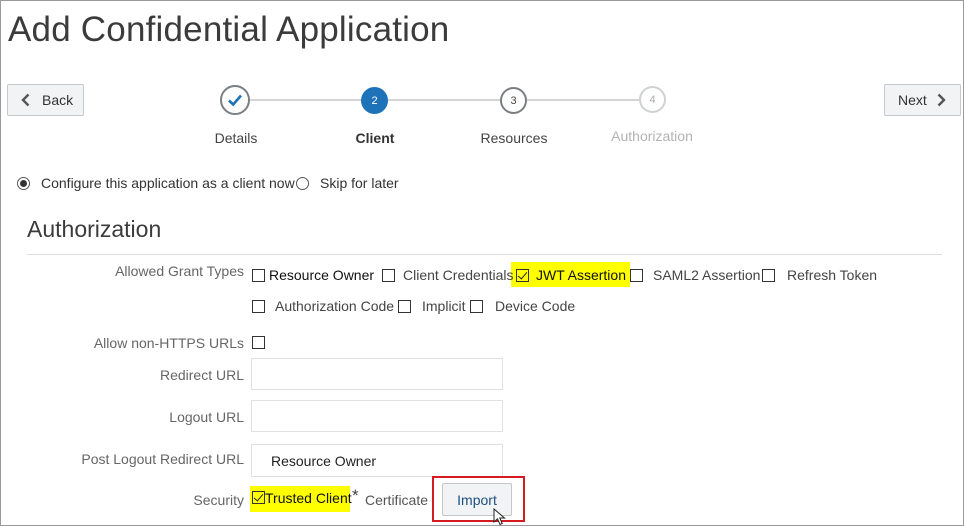  Describe the element at coordinates (832, 275) in the screenshot. I see `refresh-token-label: Refresh Token` at that location.